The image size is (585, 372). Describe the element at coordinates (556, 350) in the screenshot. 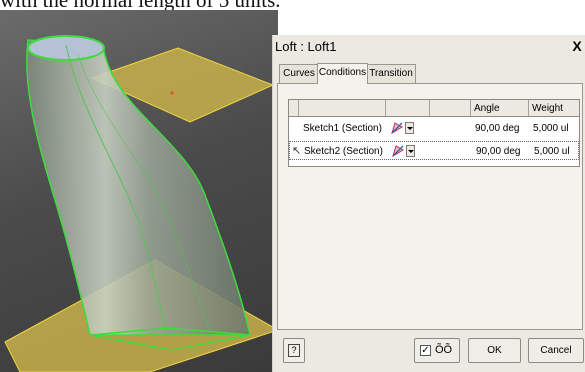

I see `cancel-button: Cancel` at that location.